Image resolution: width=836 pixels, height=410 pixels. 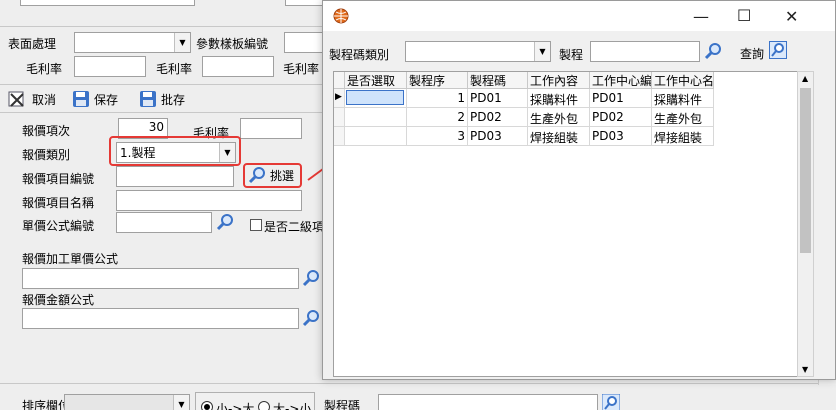 I want to click on grid-scrollbar: ▲ ▼, so click(x=805, y=224).